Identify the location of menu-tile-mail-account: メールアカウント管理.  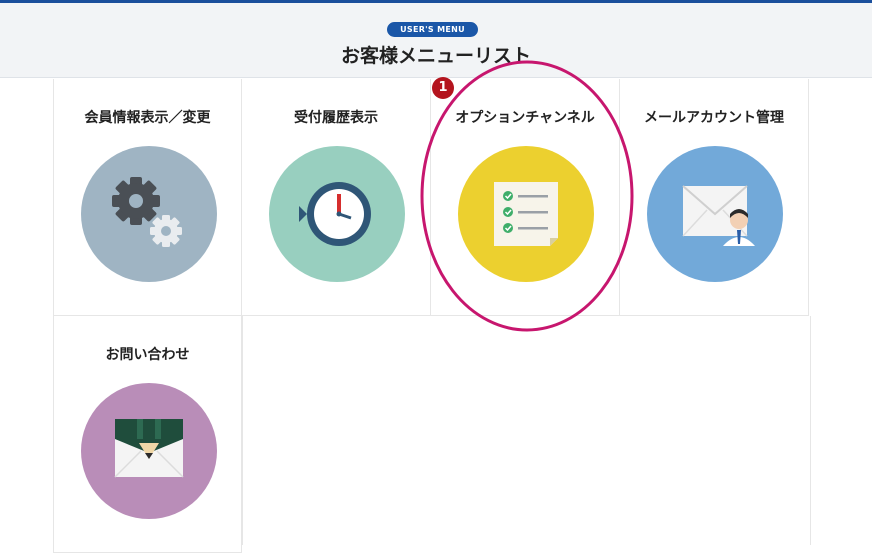
(714, 197).